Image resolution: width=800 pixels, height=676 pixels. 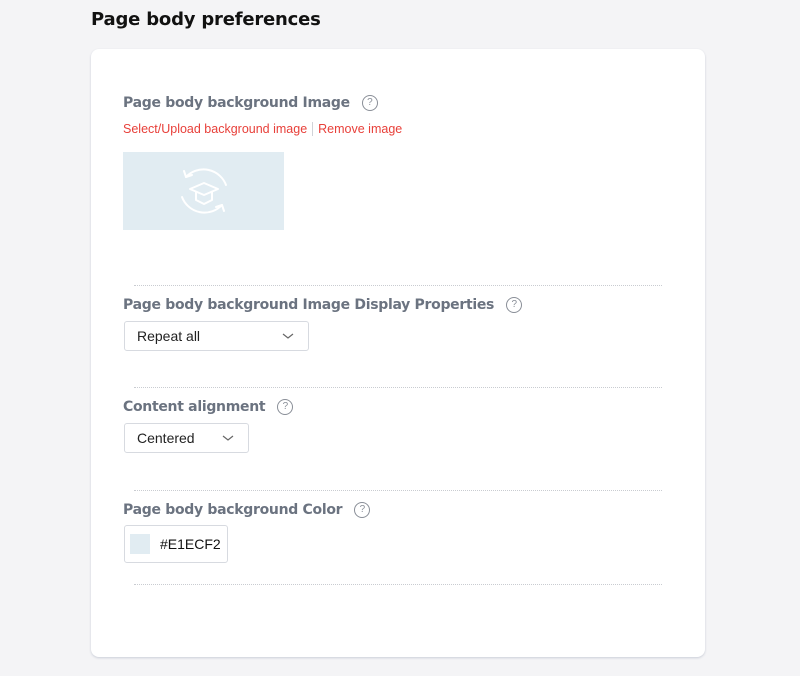 I want to click on remove-image-link: Remove image, so click(x=360, y=129).